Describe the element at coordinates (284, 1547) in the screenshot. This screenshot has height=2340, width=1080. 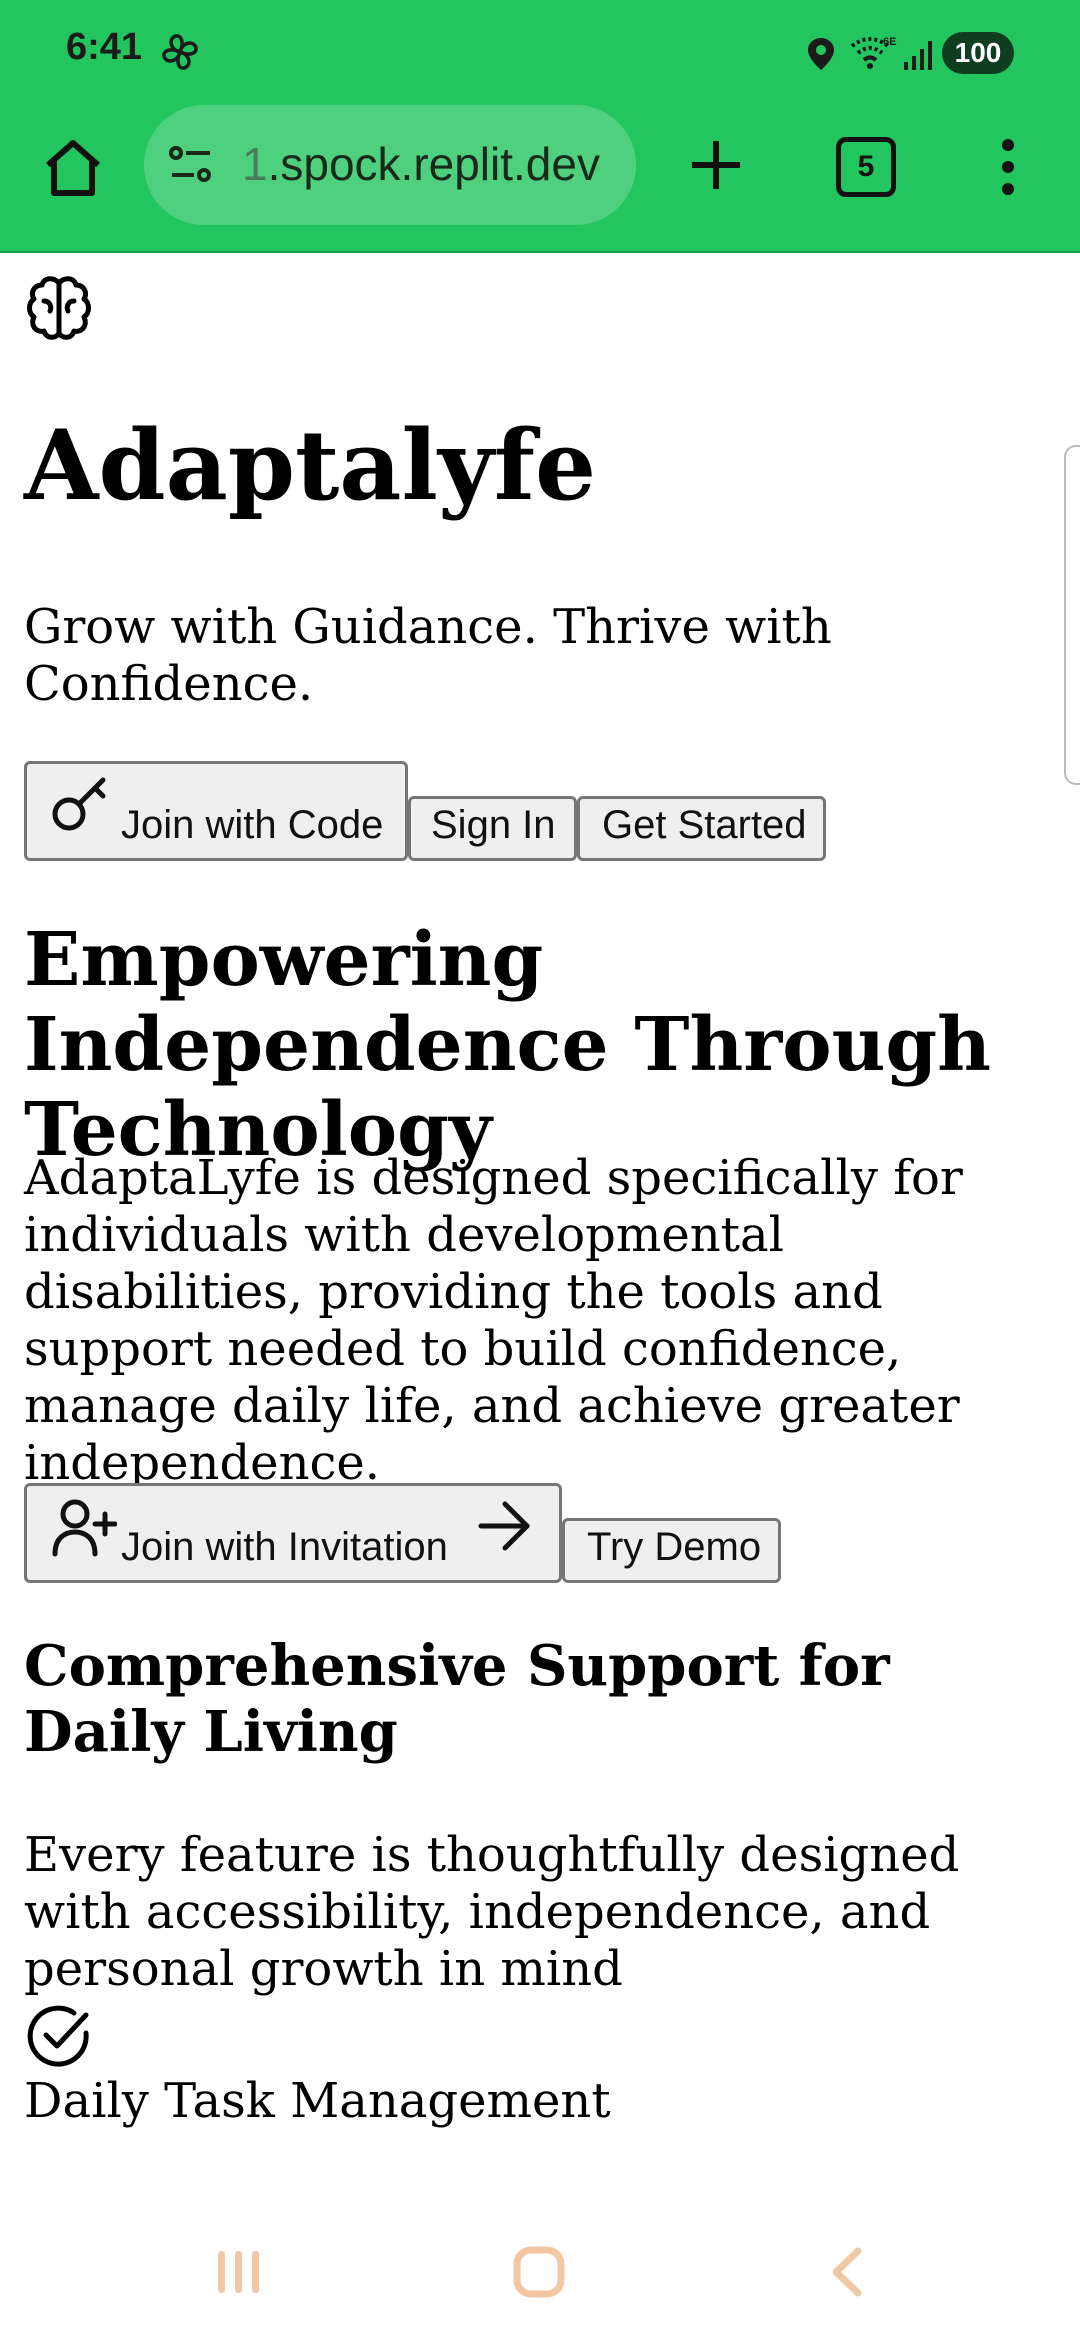
I see `join-with-invitation-label: Join with Invitation` at that location.